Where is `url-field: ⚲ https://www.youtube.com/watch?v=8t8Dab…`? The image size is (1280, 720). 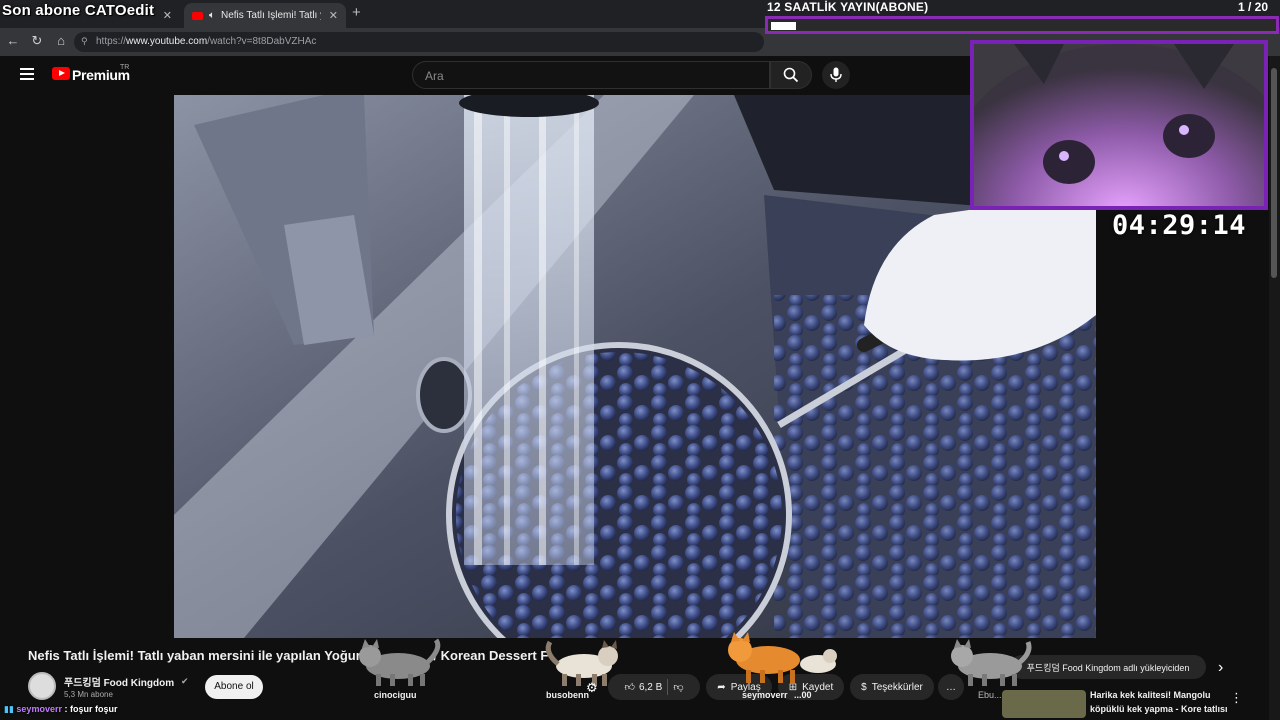
url-field: ⚲ https://www.youtube.com/watch?v=8t8Dab… is located at coordinates (419, 42).